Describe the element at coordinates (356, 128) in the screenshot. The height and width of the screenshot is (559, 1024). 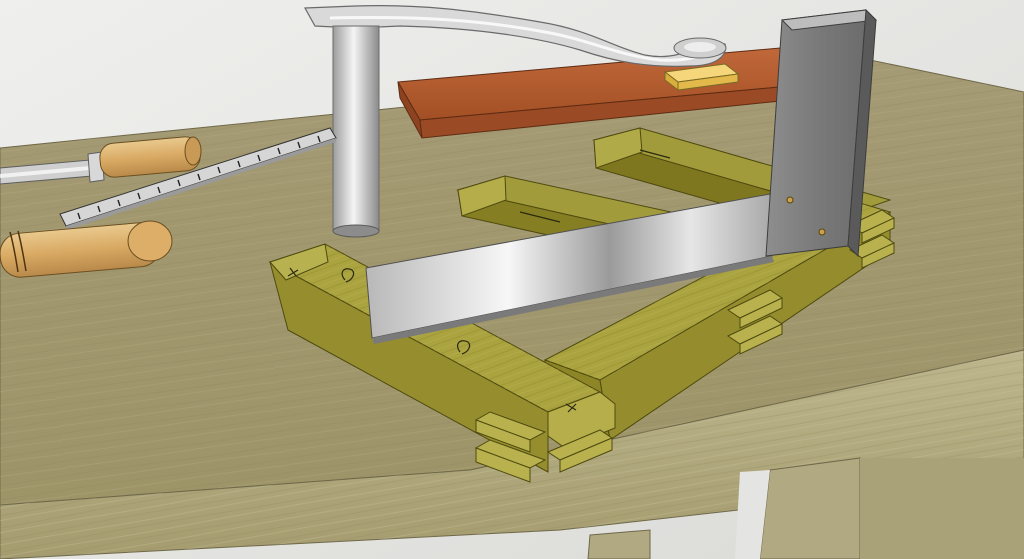
I see `bowsaw-post` at that location.